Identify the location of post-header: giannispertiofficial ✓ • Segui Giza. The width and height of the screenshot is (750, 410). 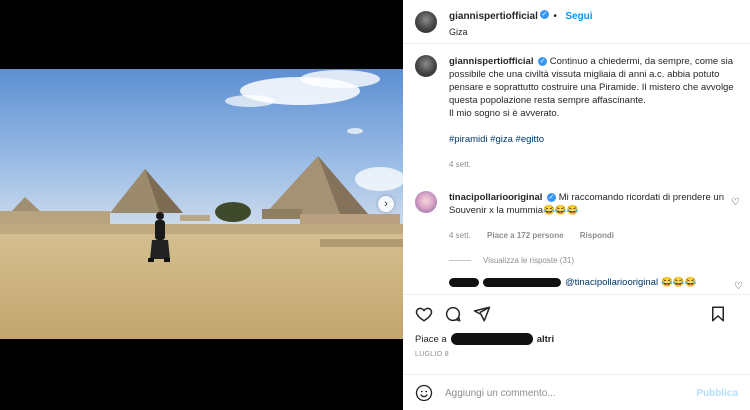
(576, 22).